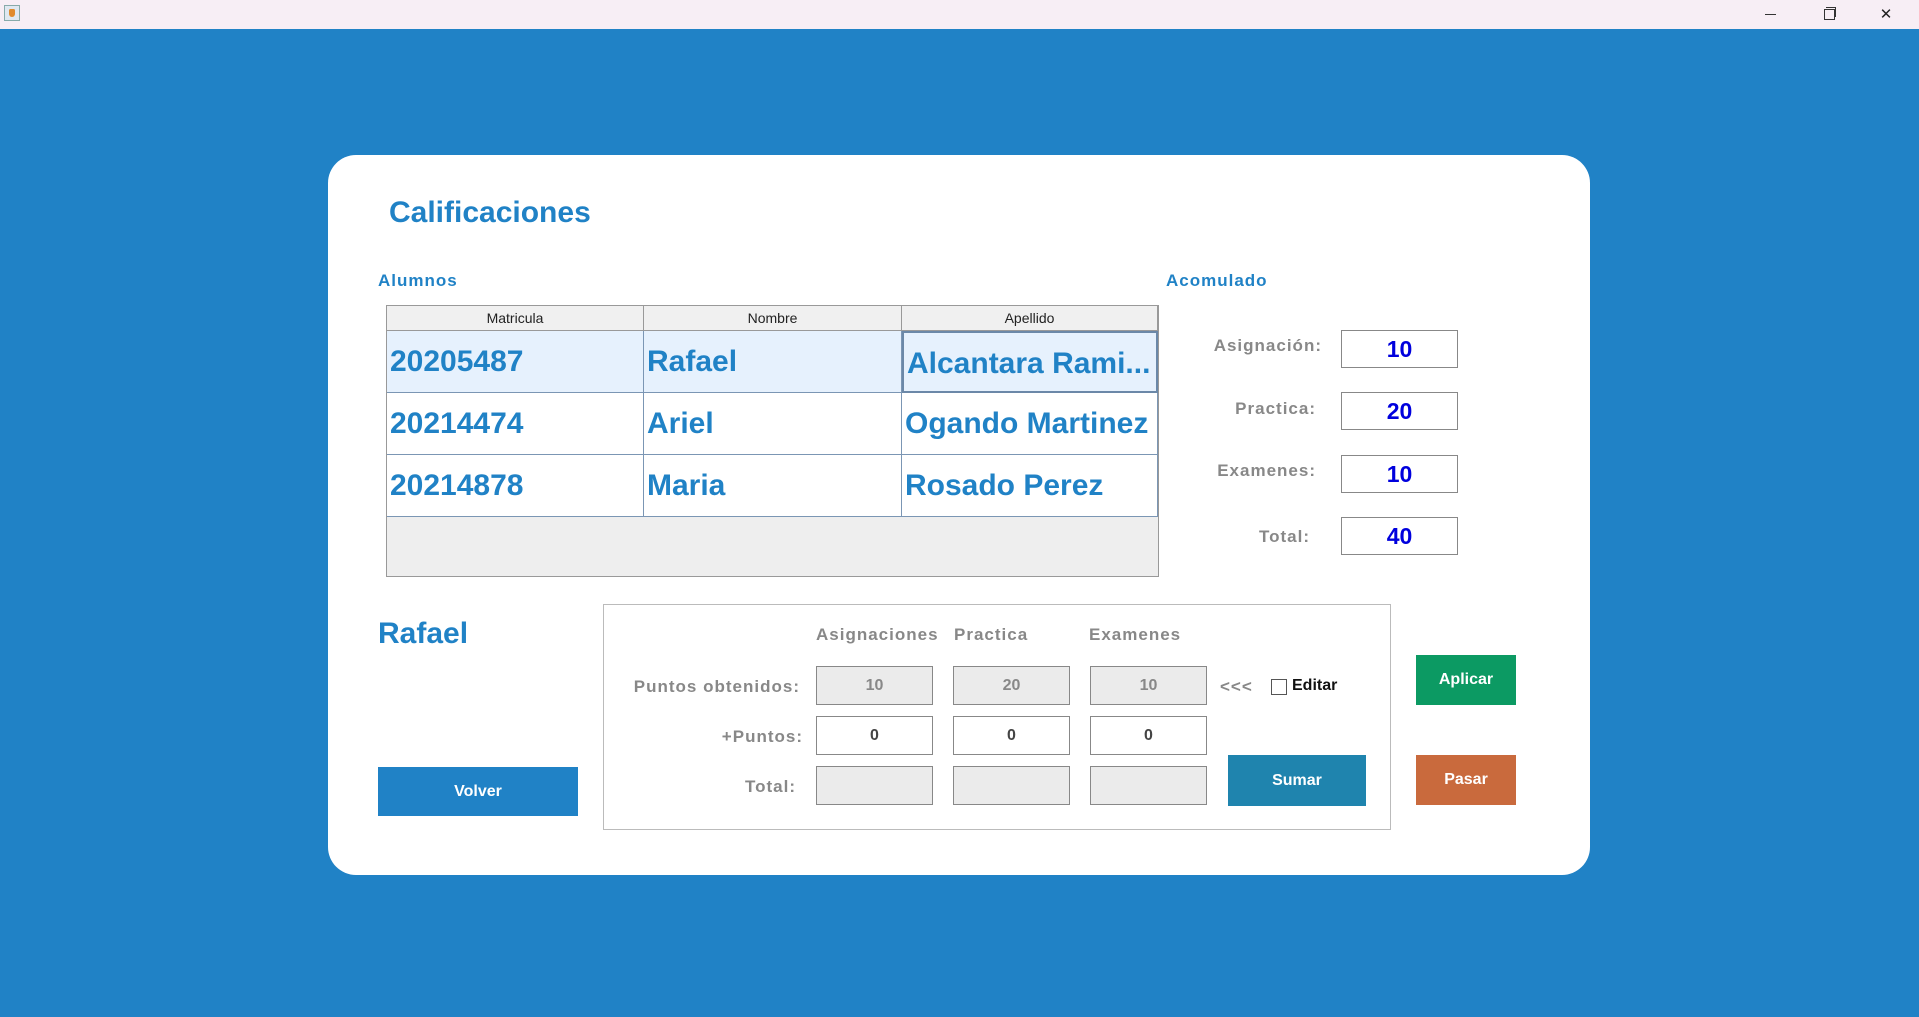 This screenshot has height=1017, width=1919. I want to click on students-section-label: Alumnos, so click(418, 280).